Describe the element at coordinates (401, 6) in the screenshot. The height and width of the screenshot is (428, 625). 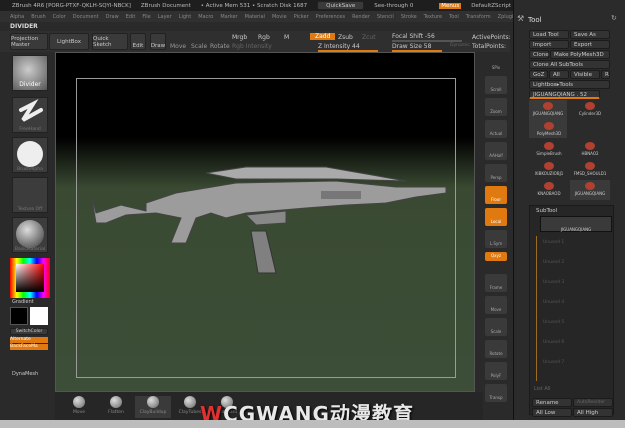
I see `seethrough-slider: See-through 0` at that location.